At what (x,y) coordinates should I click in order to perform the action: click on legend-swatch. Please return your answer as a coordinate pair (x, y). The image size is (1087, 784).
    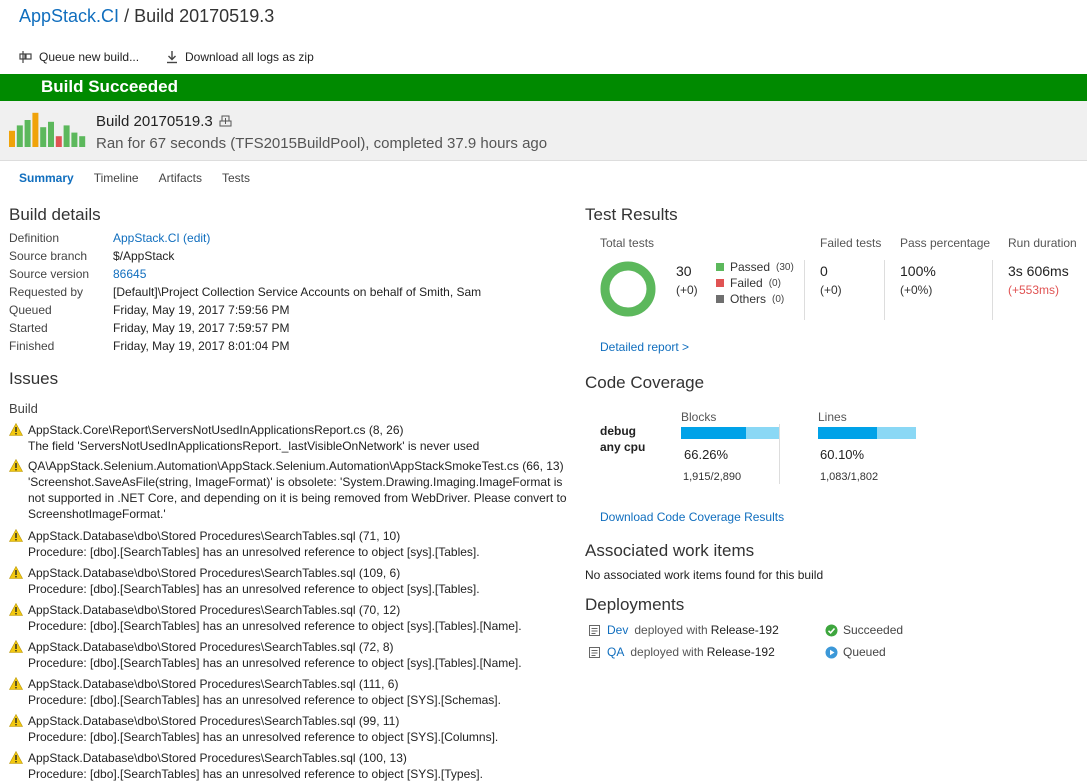
    Looking at the image, I should click on (720, 299).